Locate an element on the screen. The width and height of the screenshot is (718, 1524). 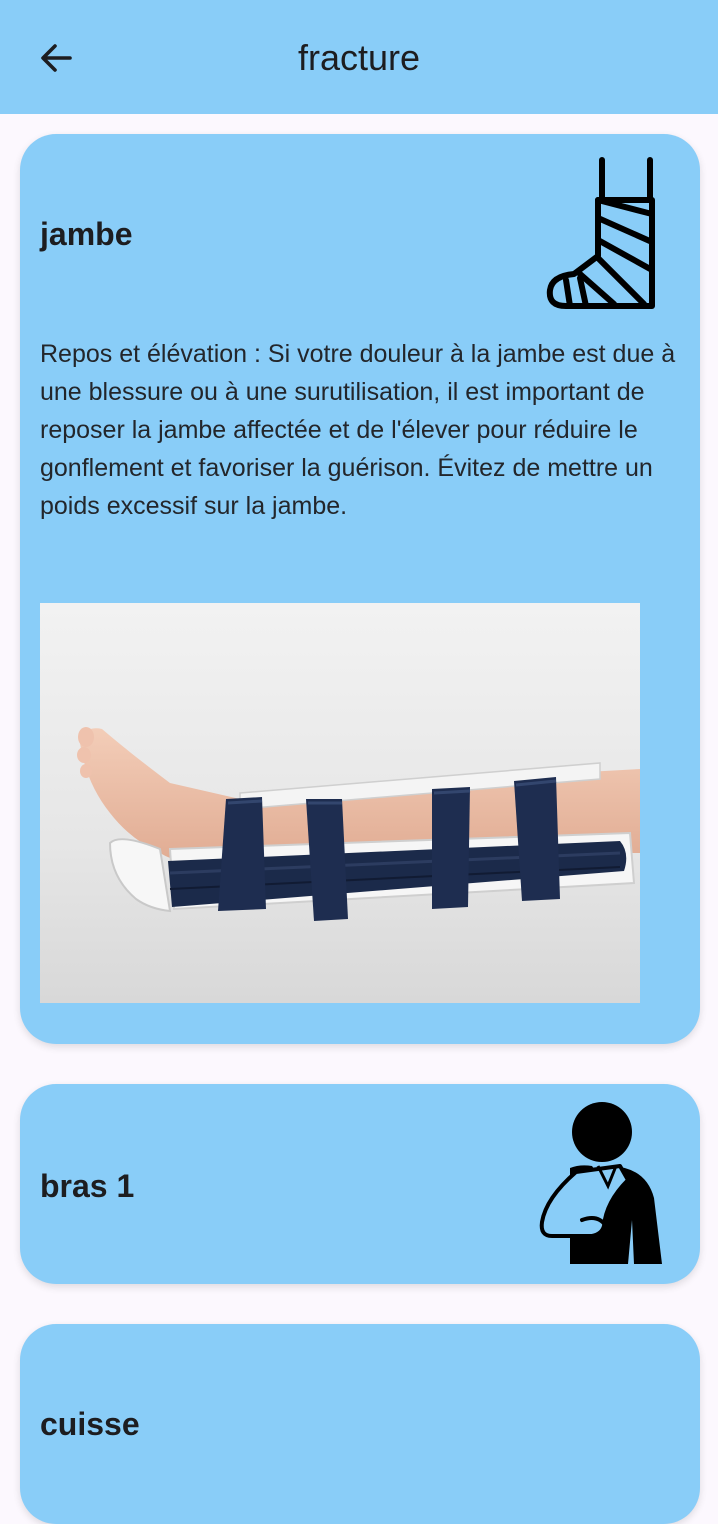
card-title: cuisse is located at coordinates (90, 1424).